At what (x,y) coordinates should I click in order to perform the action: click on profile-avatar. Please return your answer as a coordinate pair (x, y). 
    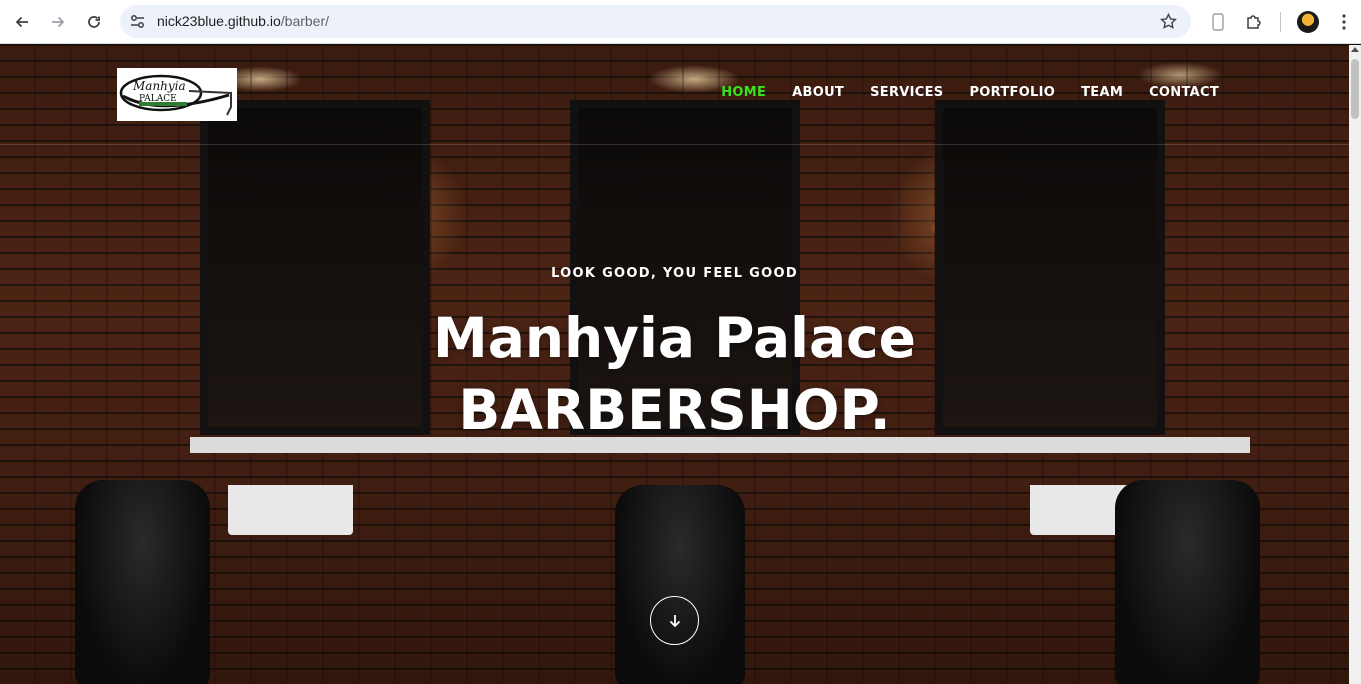
    Looking at the image, I should click on (1308, 22).